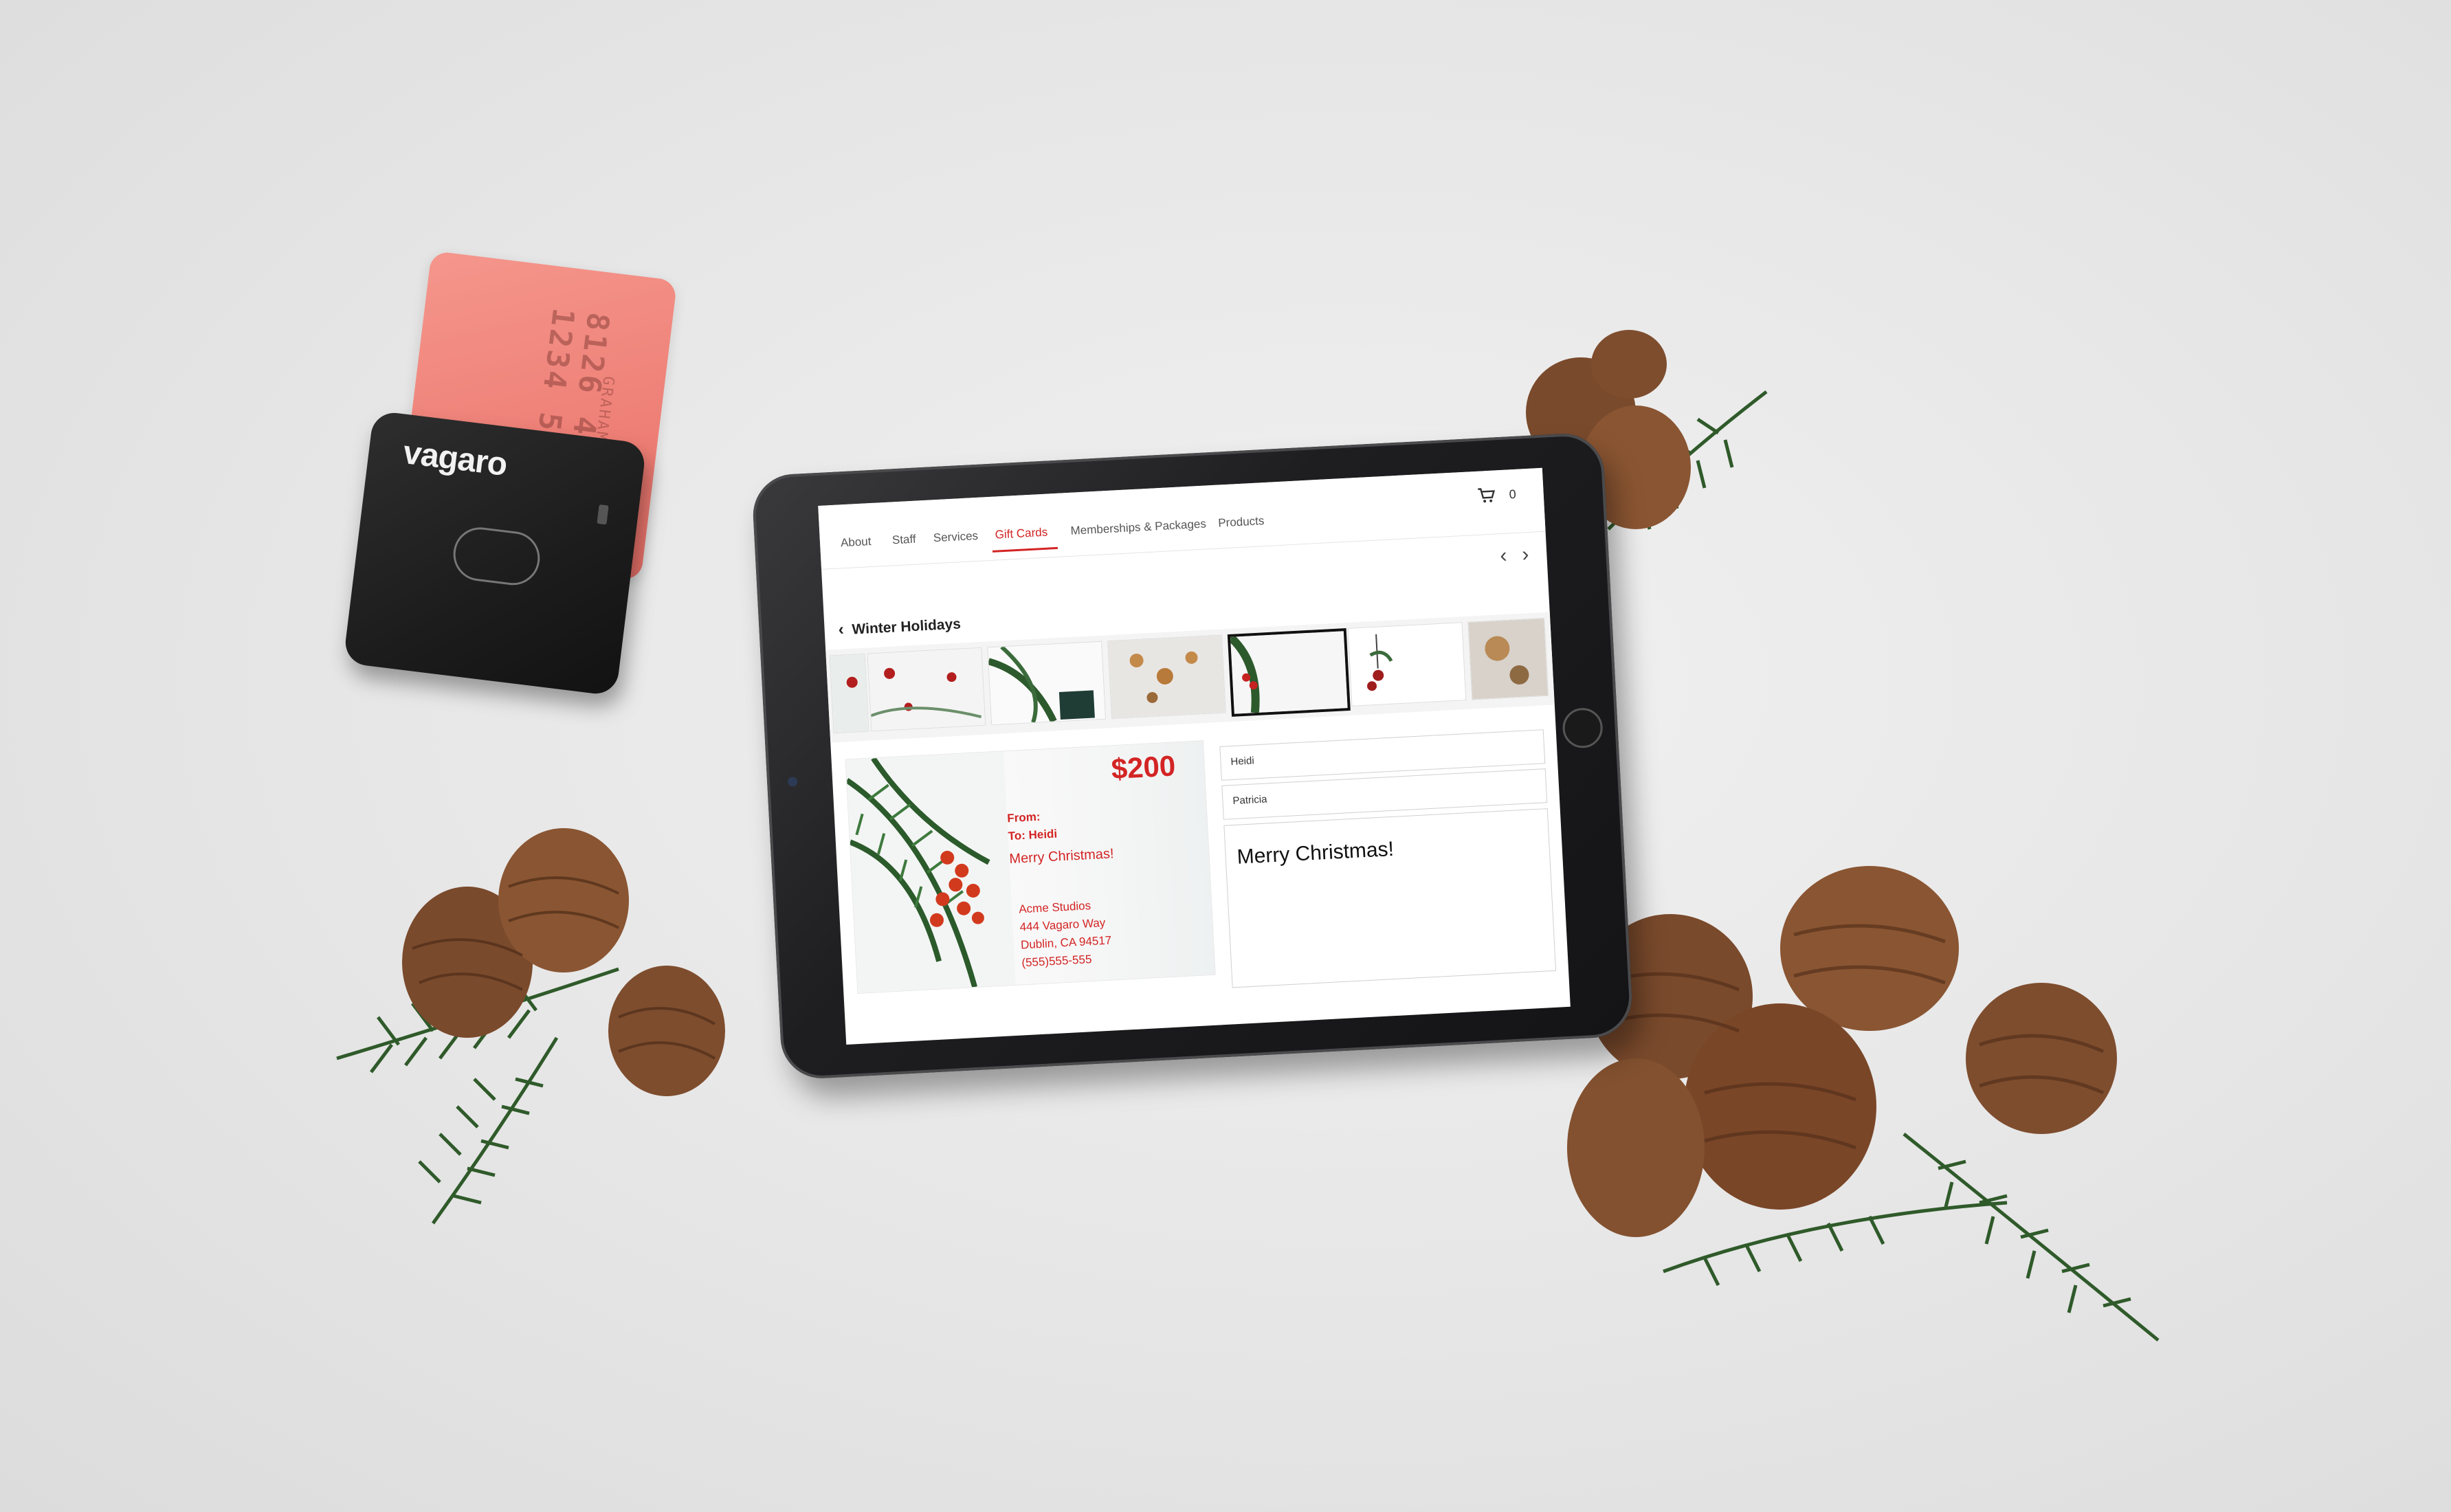 The image size is (2451, 1512). I want to click on design-thumbnail-selected, so click(1289, 672).